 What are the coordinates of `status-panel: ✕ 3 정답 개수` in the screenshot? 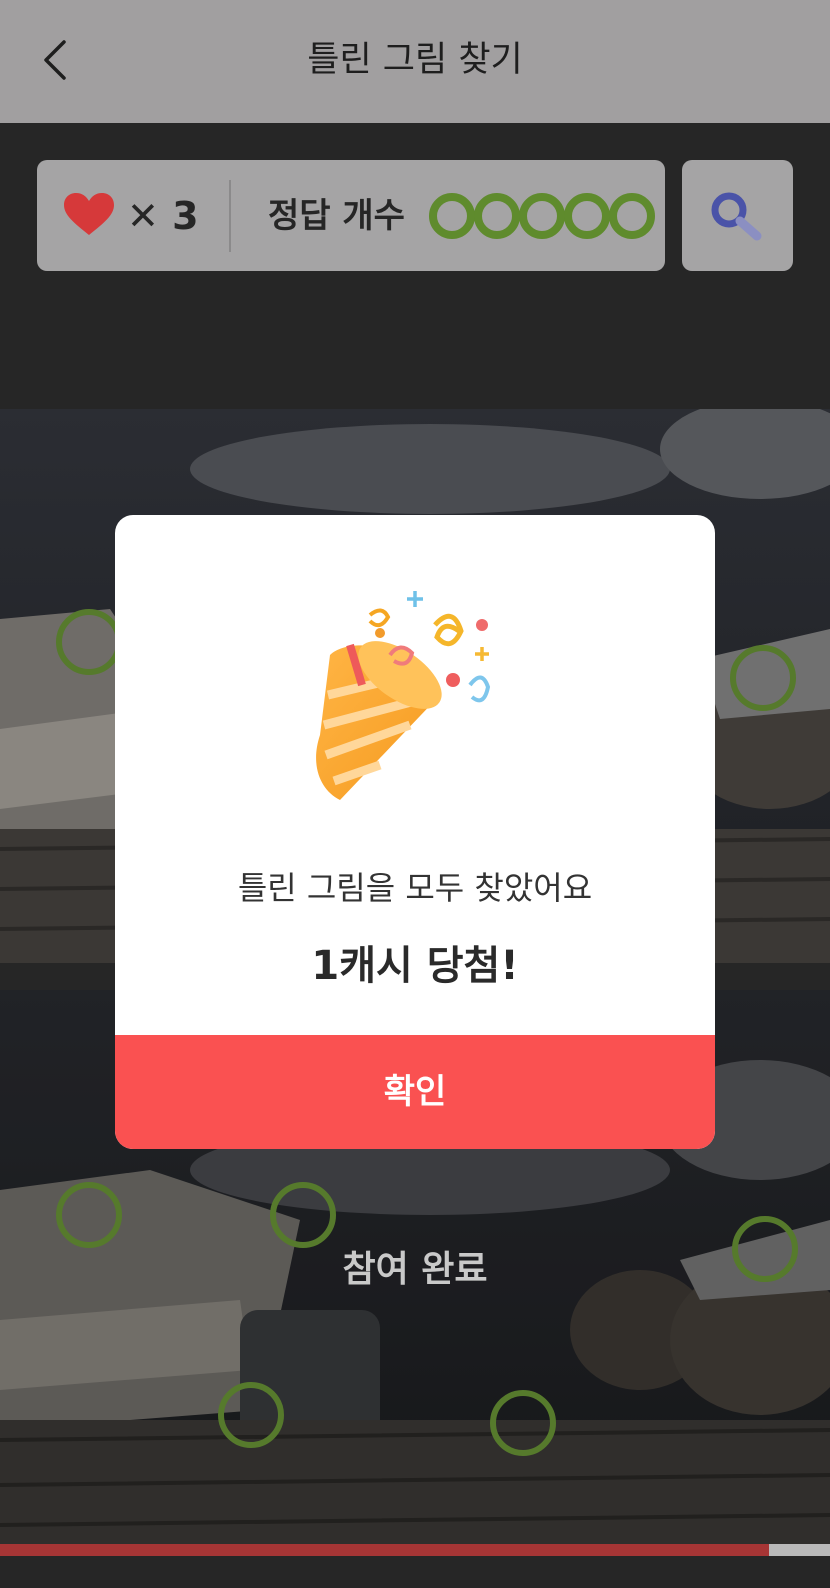 It's located at (351, 215).